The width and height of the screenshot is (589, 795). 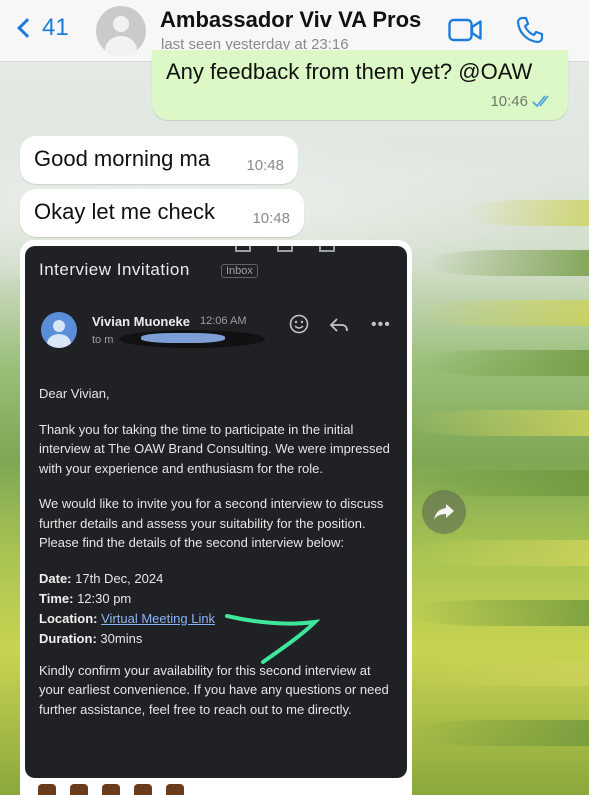 I want to click on reaction-row, so click(x=111, y=789).